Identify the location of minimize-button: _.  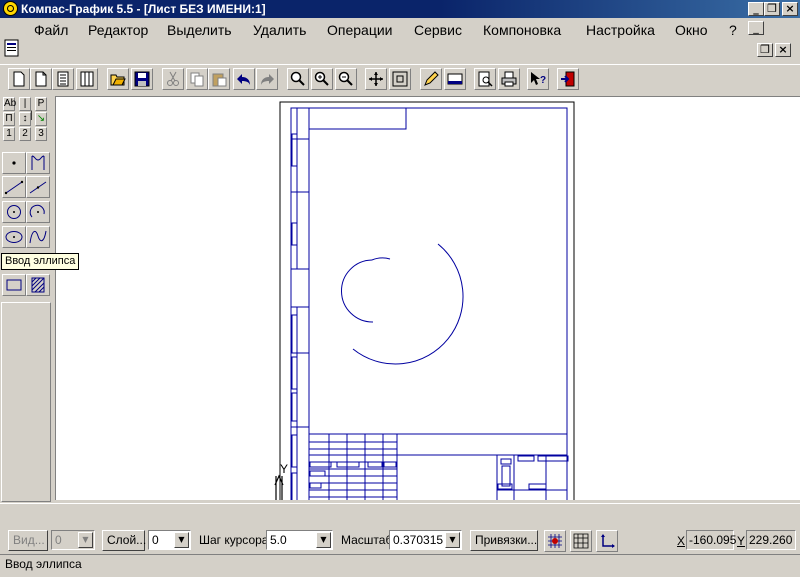
(756, 9).